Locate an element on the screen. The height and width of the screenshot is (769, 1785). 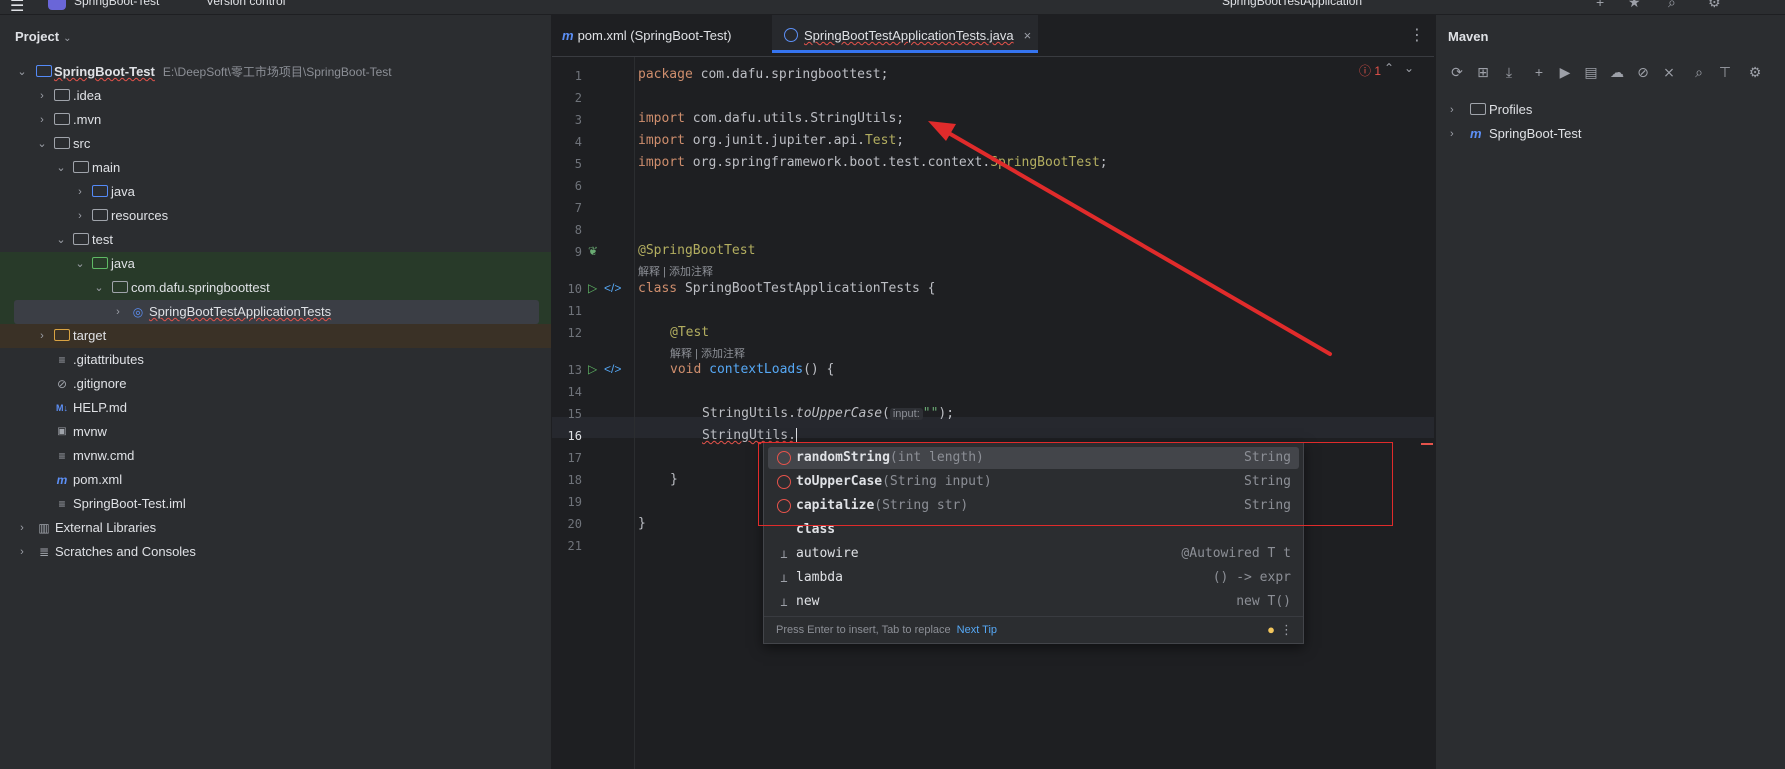
tree-item-test: ⌄ test is located at coordinates (275, 240).